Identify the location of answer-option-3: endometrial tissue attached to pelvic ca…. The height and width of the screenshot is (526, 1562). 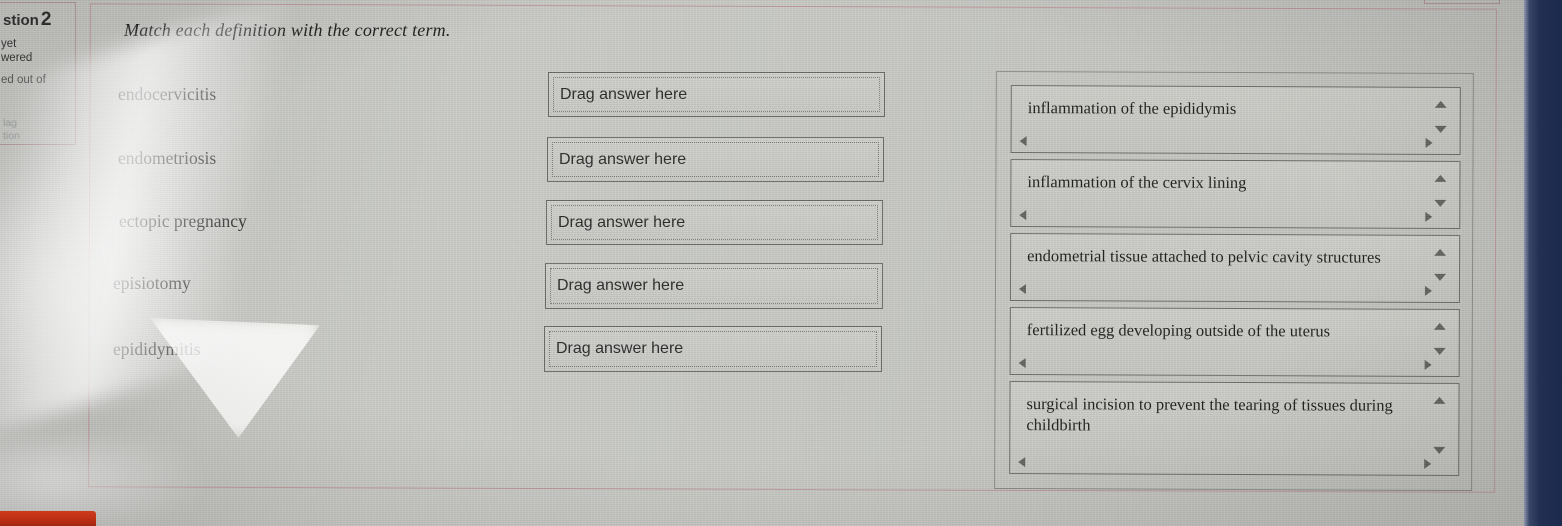
(1235, 268).